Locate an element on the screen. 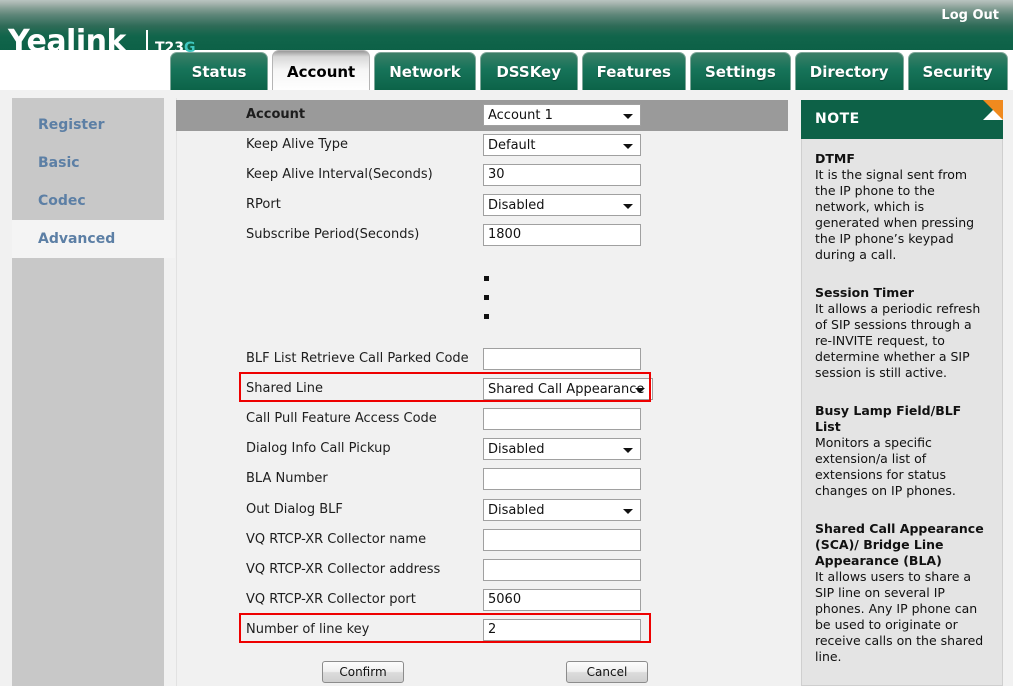  field-label: Number of line key is located at coordinates (308, 629).